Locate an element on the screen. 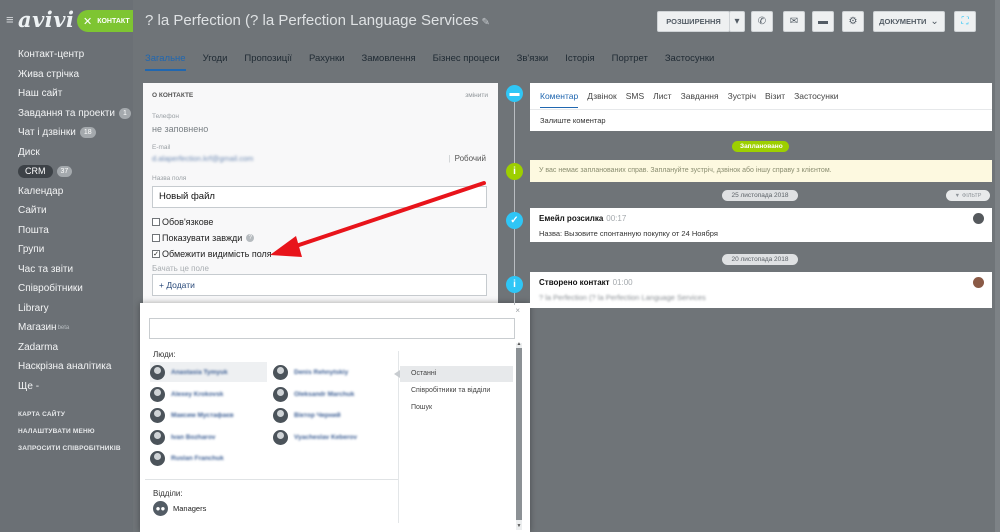 Image resolution: width=1000 pixels, height=532 pixels. always-show-checkbox: Показувати завжди? is located at coordinates (203, 238).